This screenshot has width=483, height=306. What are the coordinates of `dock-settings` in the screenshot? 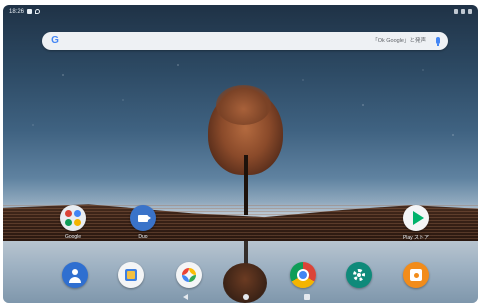 It's located at (359, 275).